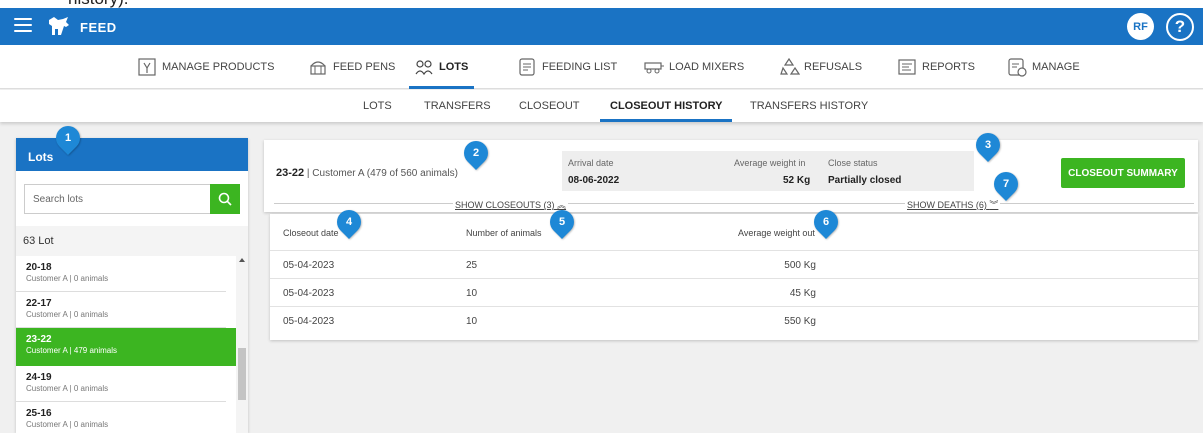  What do you see at coordinates (853, 163) in the screenshot?
I see `close-status-label: Close status` at bounding box center [853, 163].